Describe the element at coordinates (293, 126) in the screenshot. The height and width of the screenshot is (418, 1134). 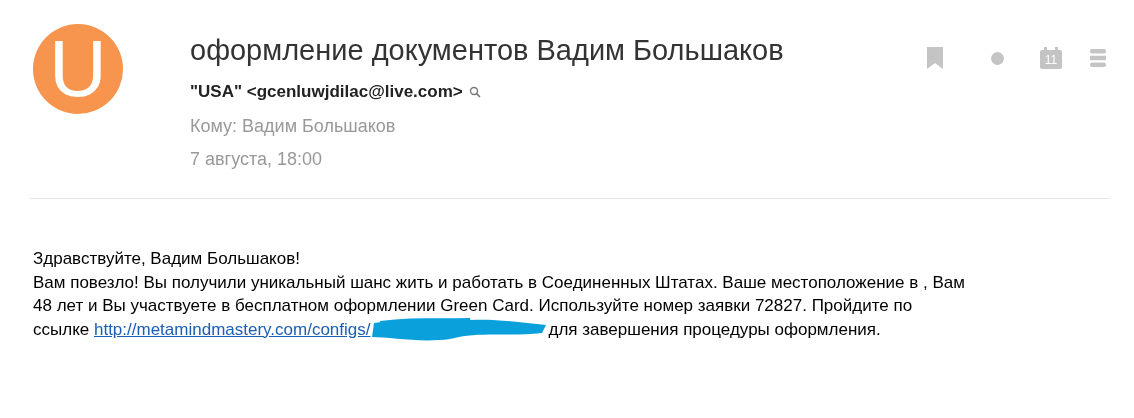
I see `recipient: Кому: Вадим Большаков` at that location.